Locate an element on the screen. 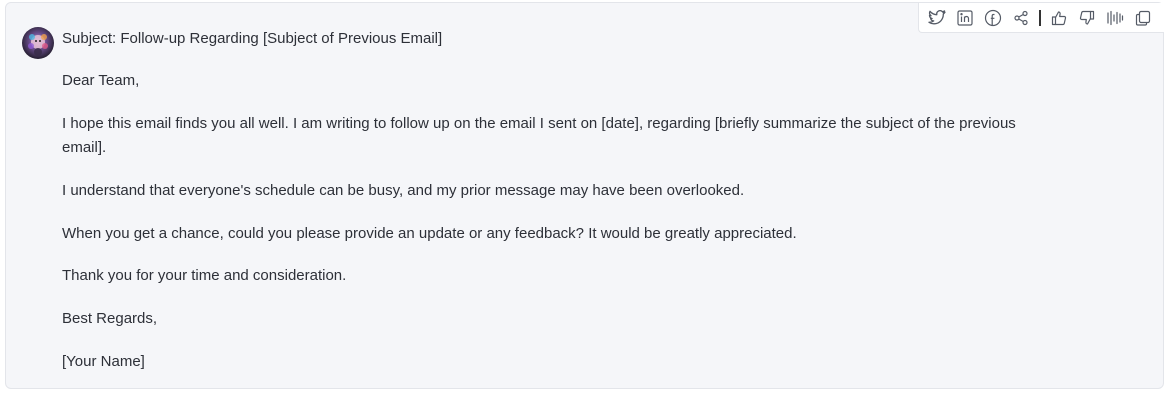 This screenshot has height=402, width=1167. facebook-icon is located at coordinates (993, 18).